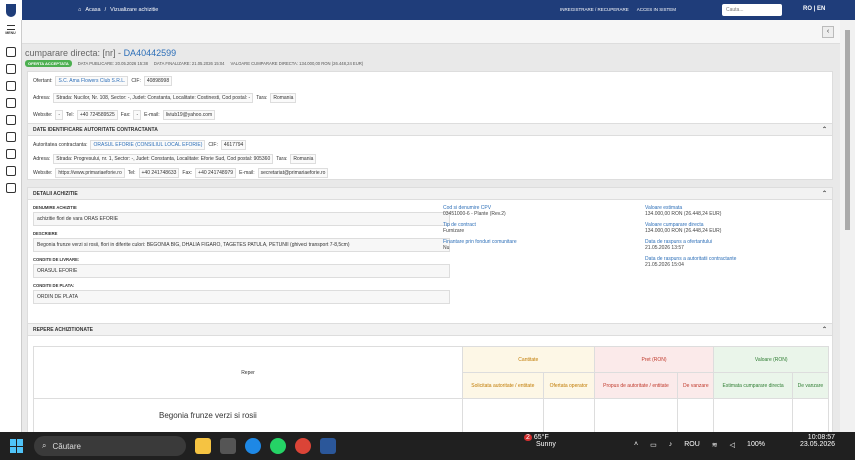 The height and width of the screenshot is (460, 855). I want to click on items-panel-header: REPERE ACHIZITIONATE ⌃, so click(430, 330).